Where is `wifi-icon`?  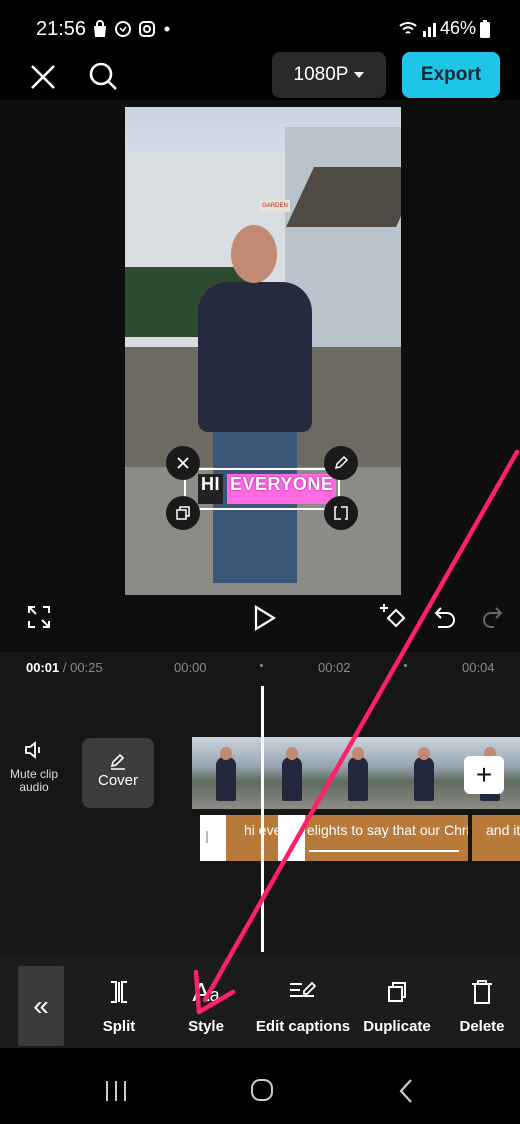
wifi-icon is located at coordinates (408, 27).